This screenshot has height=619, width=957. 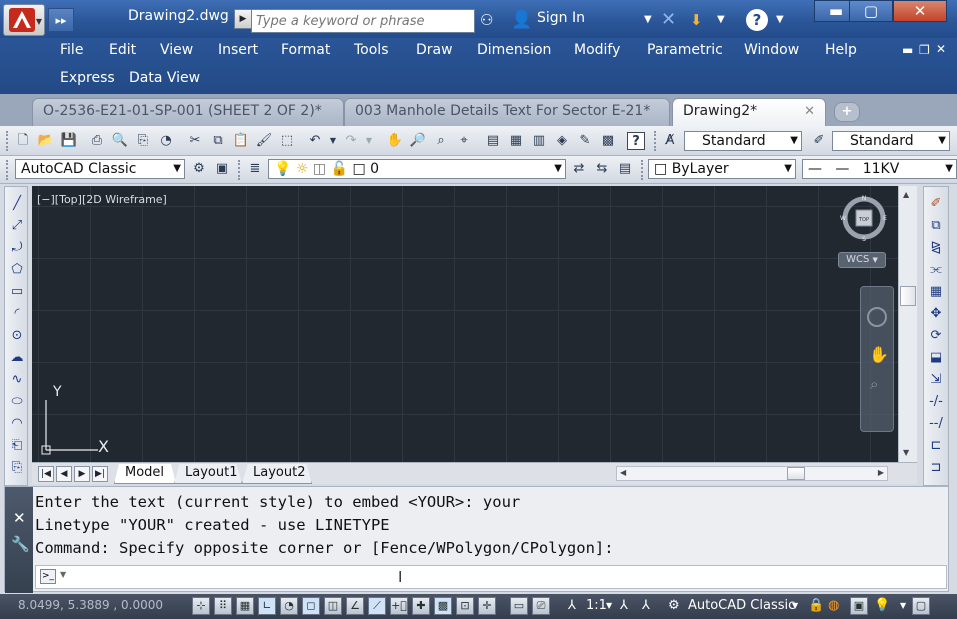 I want to click on annotation-visibility-icon: ⅄, so click(x=624, y=605).